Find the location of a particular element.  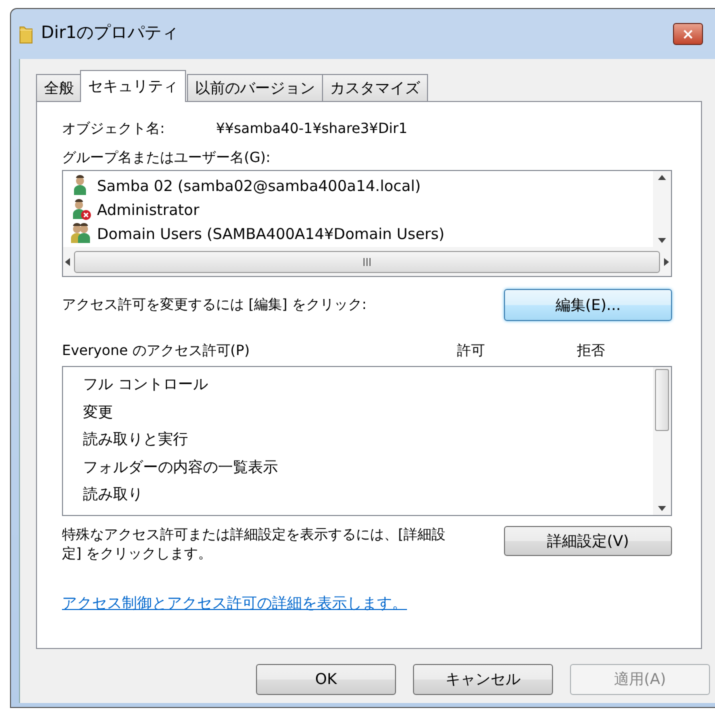

permission-name: 読み取りと実行 is located at coordinates (135, 439).